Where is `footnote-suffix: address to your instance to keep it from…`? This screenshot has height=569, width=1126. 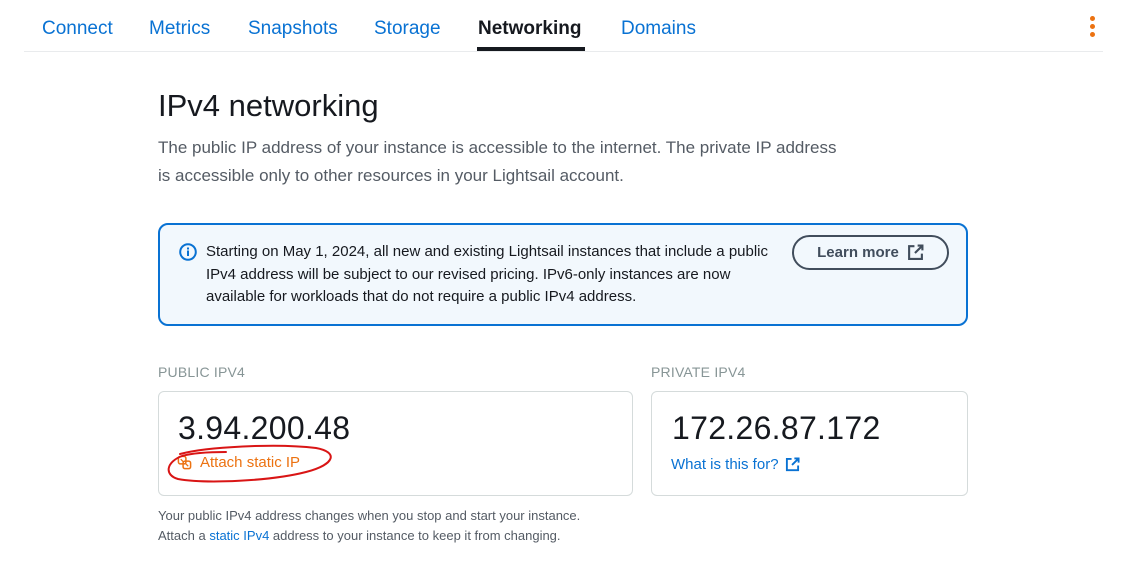
footnote-suffix: address to your instance to keep it from… is located at coordinates (416, 535).